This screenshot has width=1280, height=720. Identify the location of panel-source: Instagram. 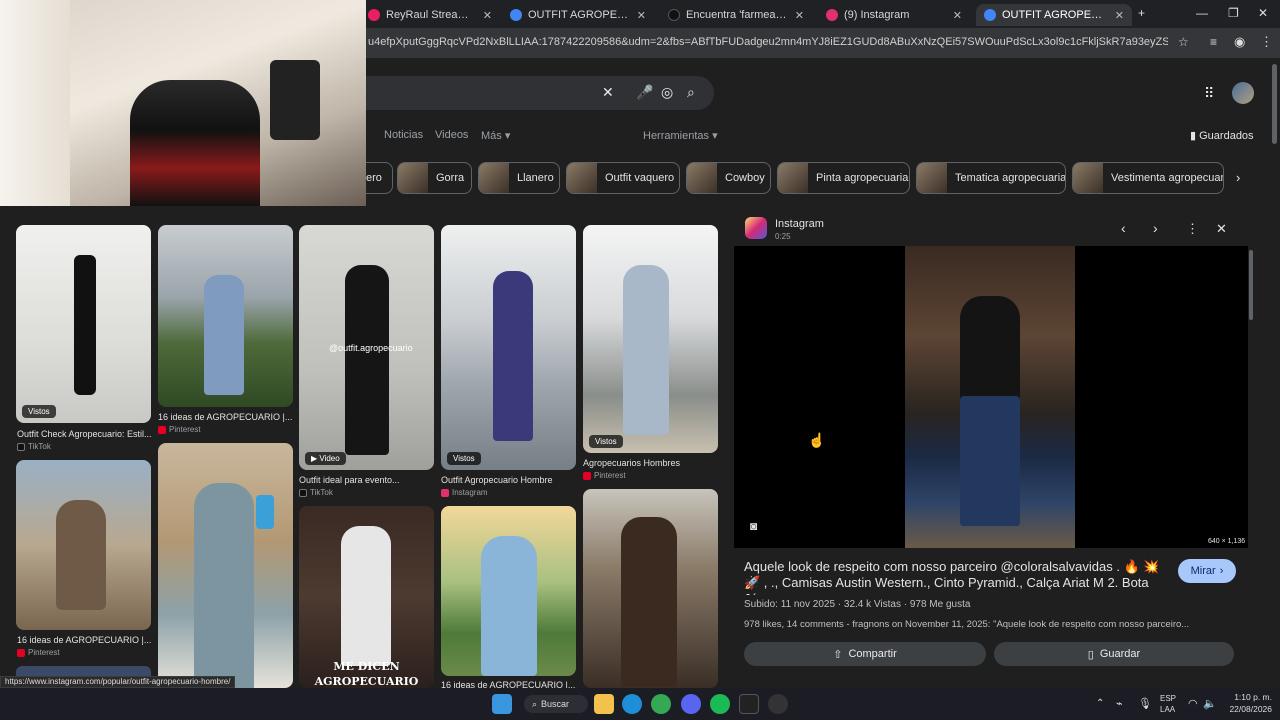
(799, 224).